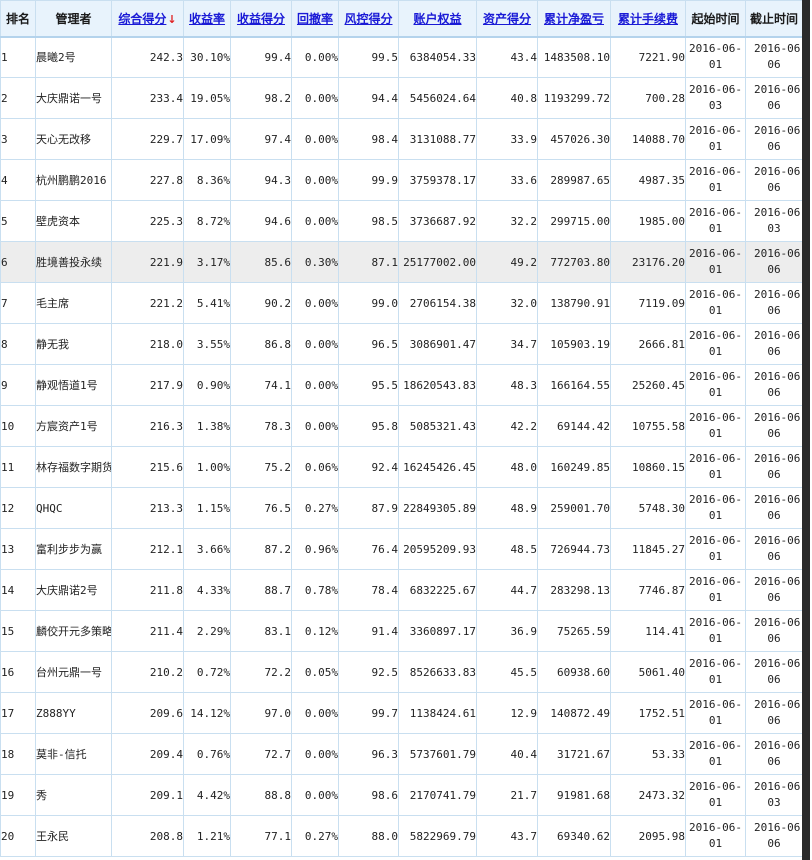 The image size is (812, 860). Describe the element at coordinates (368, 795) in the screenshot. I see `cell-risk-score: 98.6` at that location.